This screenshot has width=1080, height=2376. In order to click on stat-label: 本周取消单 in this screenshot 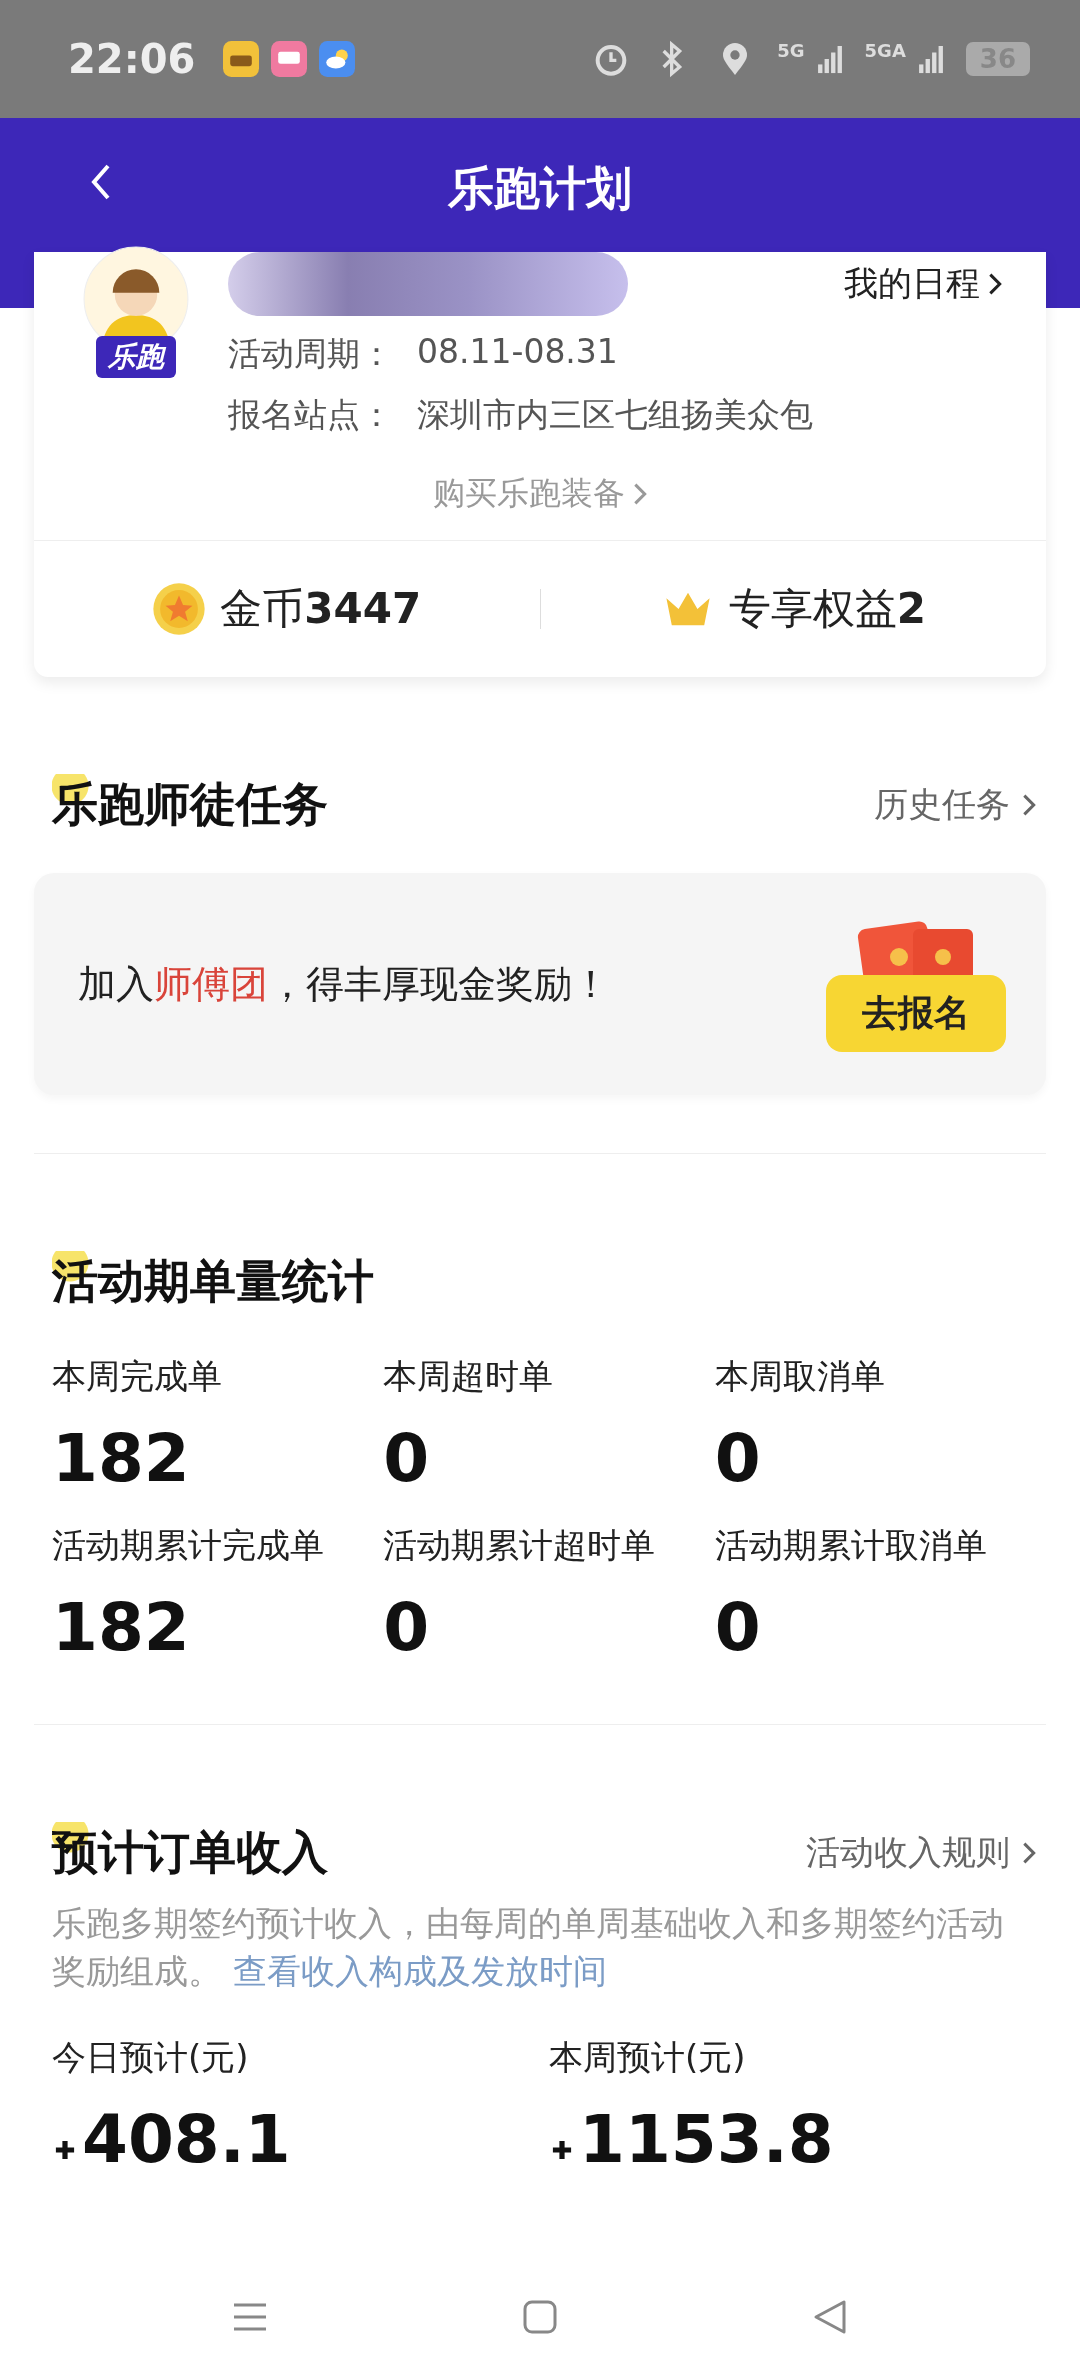, I will do `click(800, 1376)`.